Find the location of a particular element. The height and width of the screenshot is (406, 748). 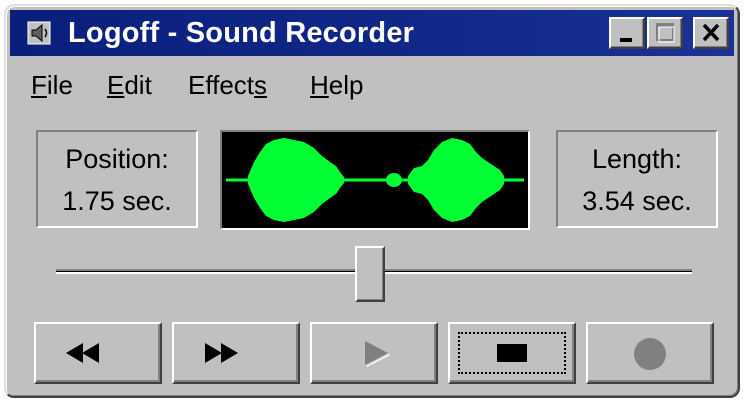

length-panel: Length: 3.54 sec. is located at coordinates (637, 179).